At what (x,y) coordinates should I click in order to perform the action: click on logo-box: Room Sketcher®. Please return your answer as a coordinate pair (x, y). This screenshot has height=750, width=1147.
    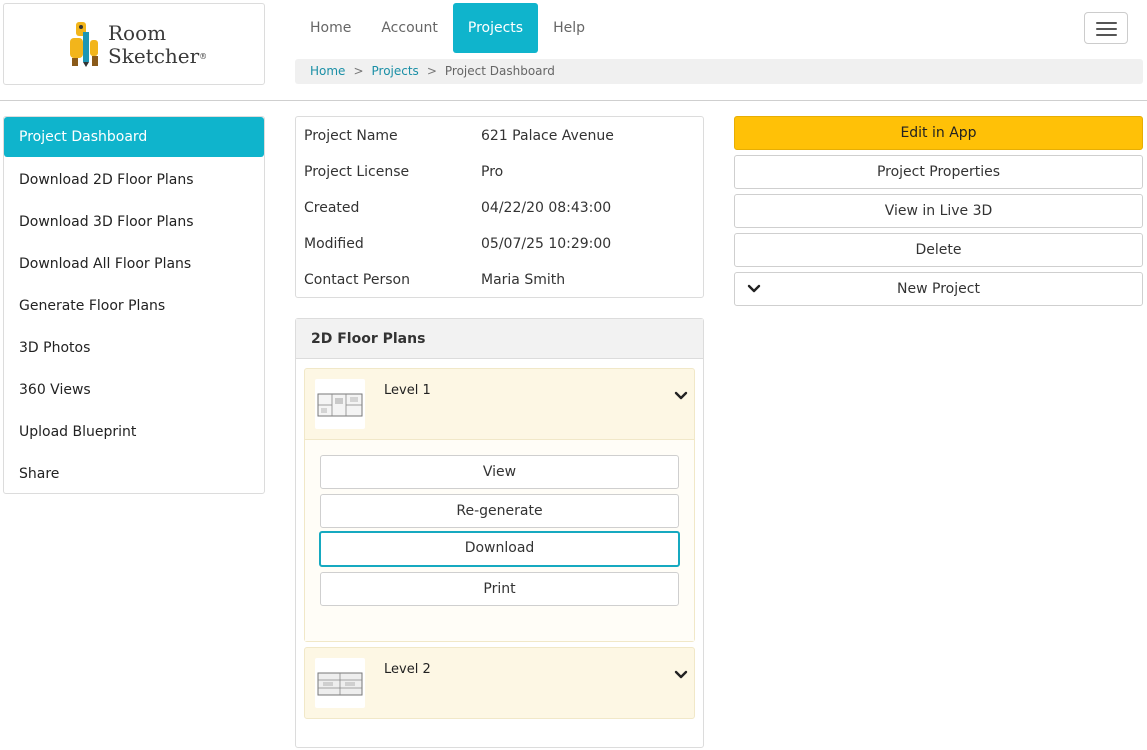
    Looking at the image, I should click on (134, 44).